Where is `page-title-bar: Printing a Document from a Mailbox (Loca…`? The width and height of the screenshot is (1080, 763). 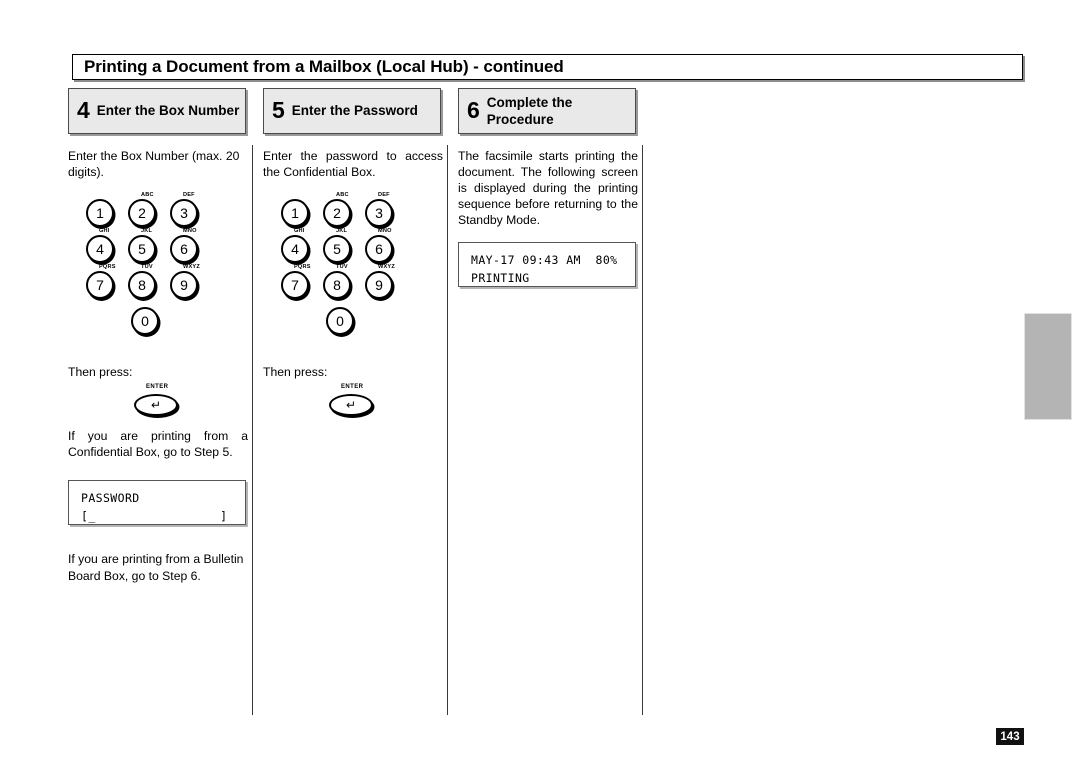
page-title-bar: Printing a Document from a Mailbox (Loca… is located at coordinates (547, 67).